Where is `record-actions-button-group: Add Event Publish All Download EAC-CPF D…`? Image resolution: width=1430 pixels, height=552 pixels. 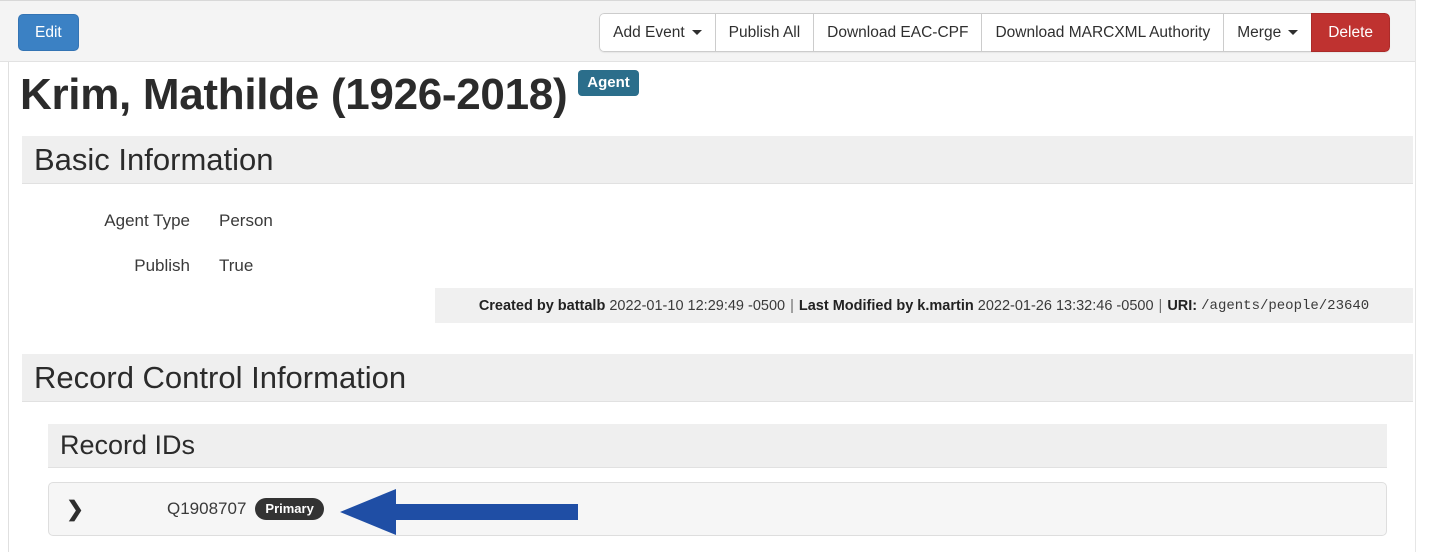
record-actions-button-group: Add Event Publish All Download EAC-CPF D… is located at coordinates (994, 32).